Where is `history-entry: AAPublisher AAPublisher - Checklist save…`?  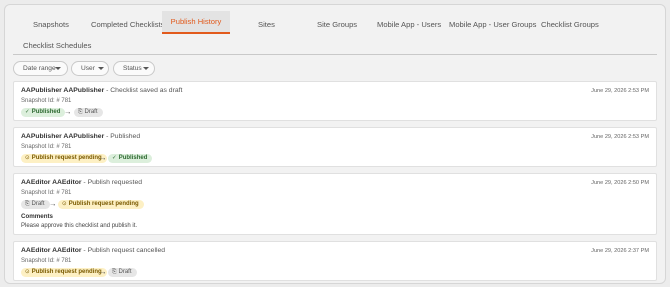
history-entry: AAPublisher AAPublisher - Checklist save… is located at coordinates (335, 101).